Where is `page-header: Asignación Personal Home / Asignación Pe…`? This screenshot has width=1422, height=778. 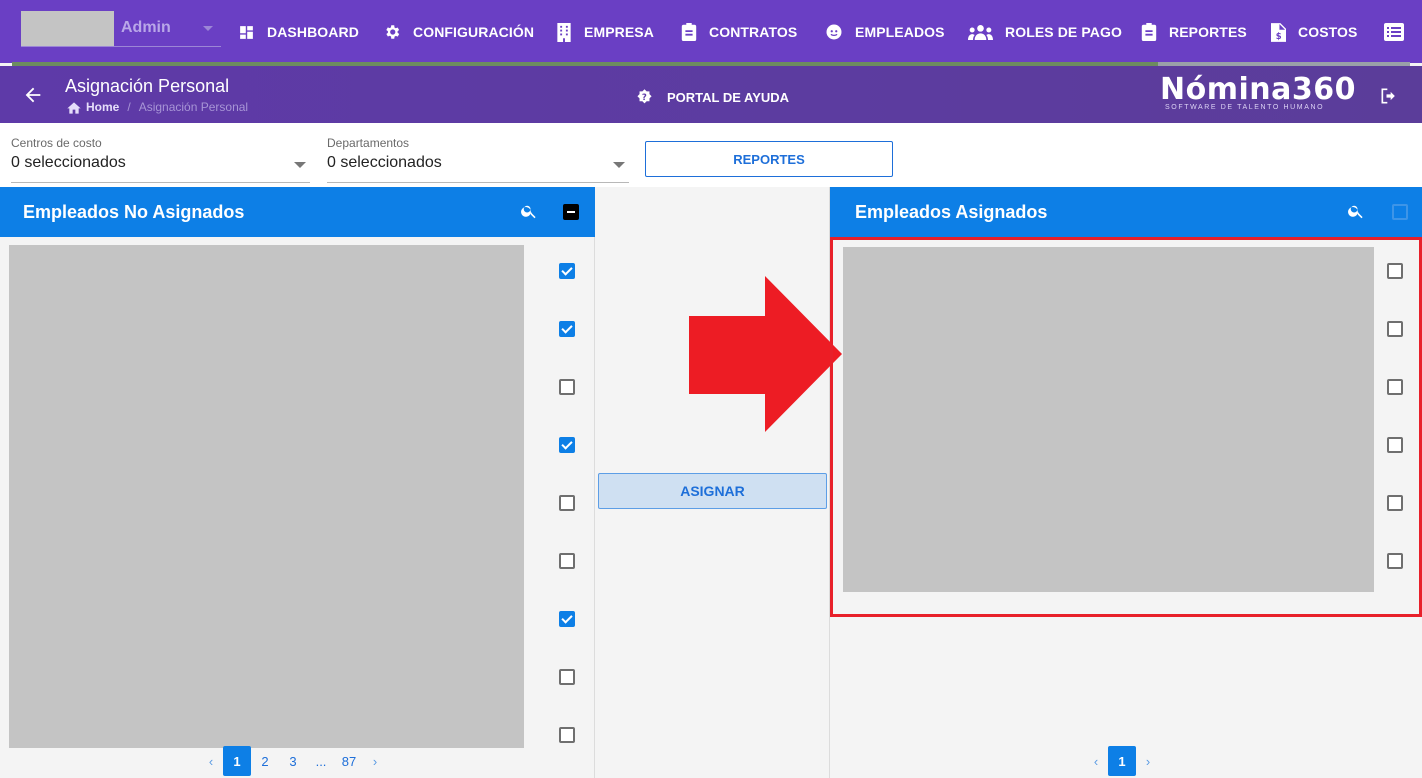
page-header: Asignación Personal Home / Asignación Pe… is located at coordinates (711, 94).